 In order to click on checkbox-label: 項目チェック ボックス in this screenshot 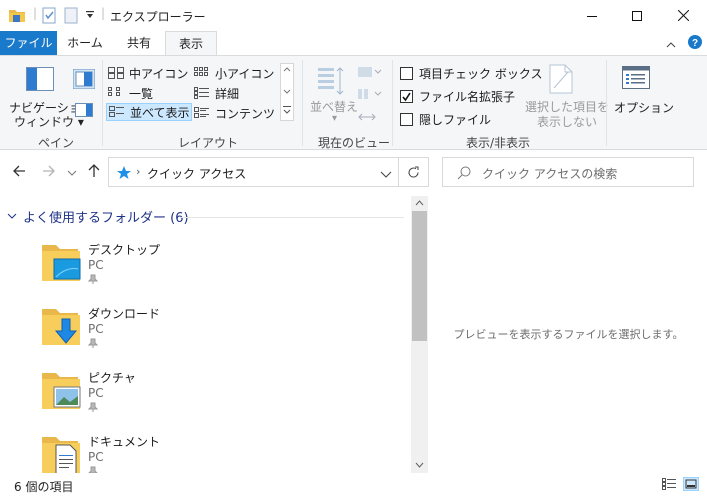, I will do `click(481, 74)`.